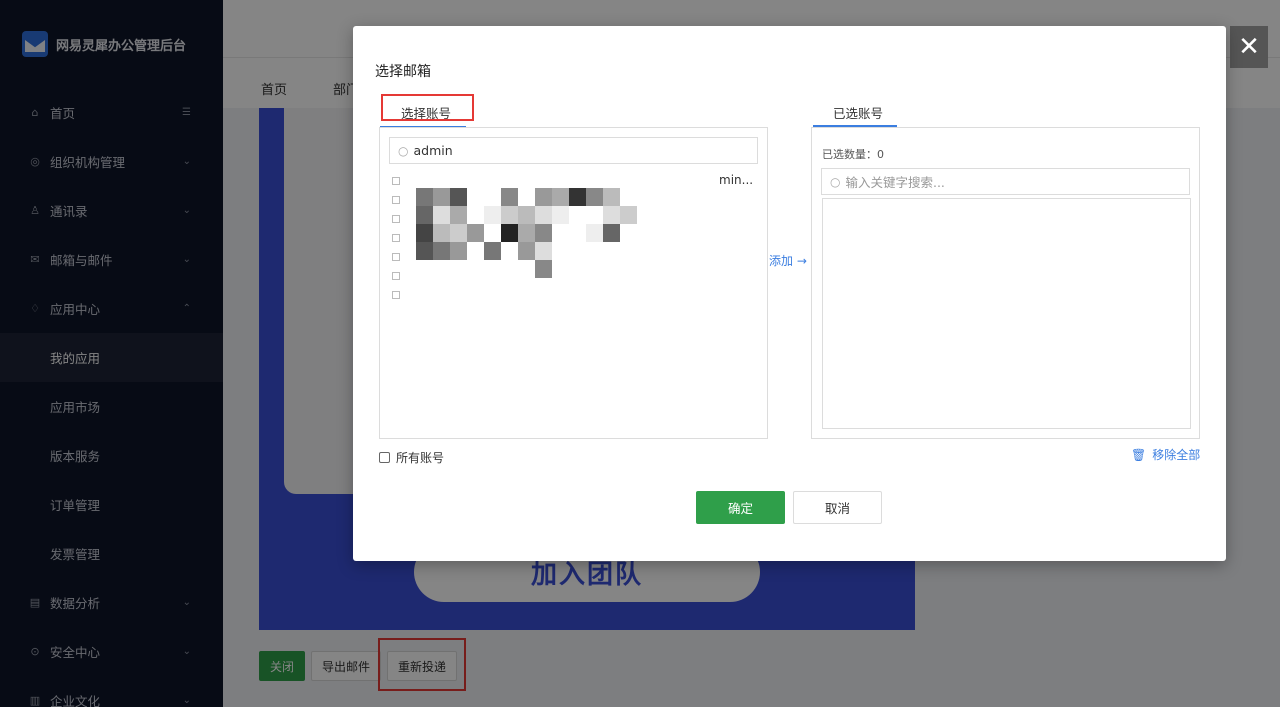 The image size is (1280, 707). I want to click on pixelated-redaction, so click(540, 243).